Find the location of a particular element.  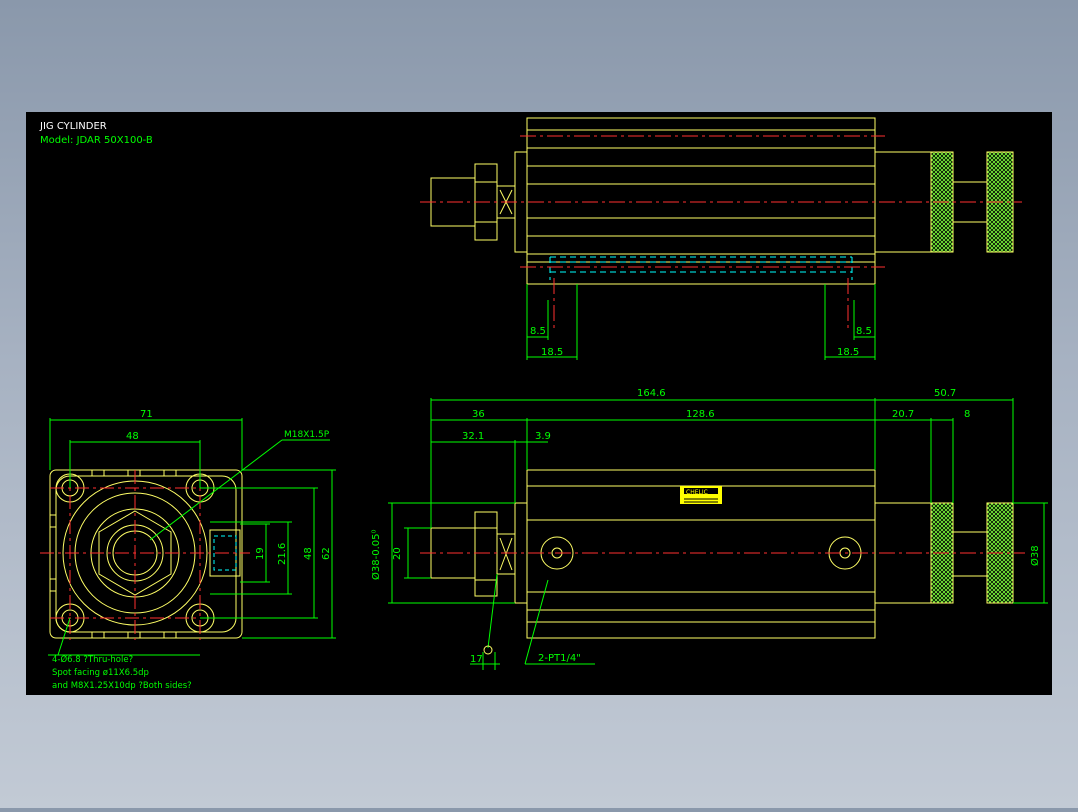

label-plate: CHELIC is located at coordinates (701, 495).